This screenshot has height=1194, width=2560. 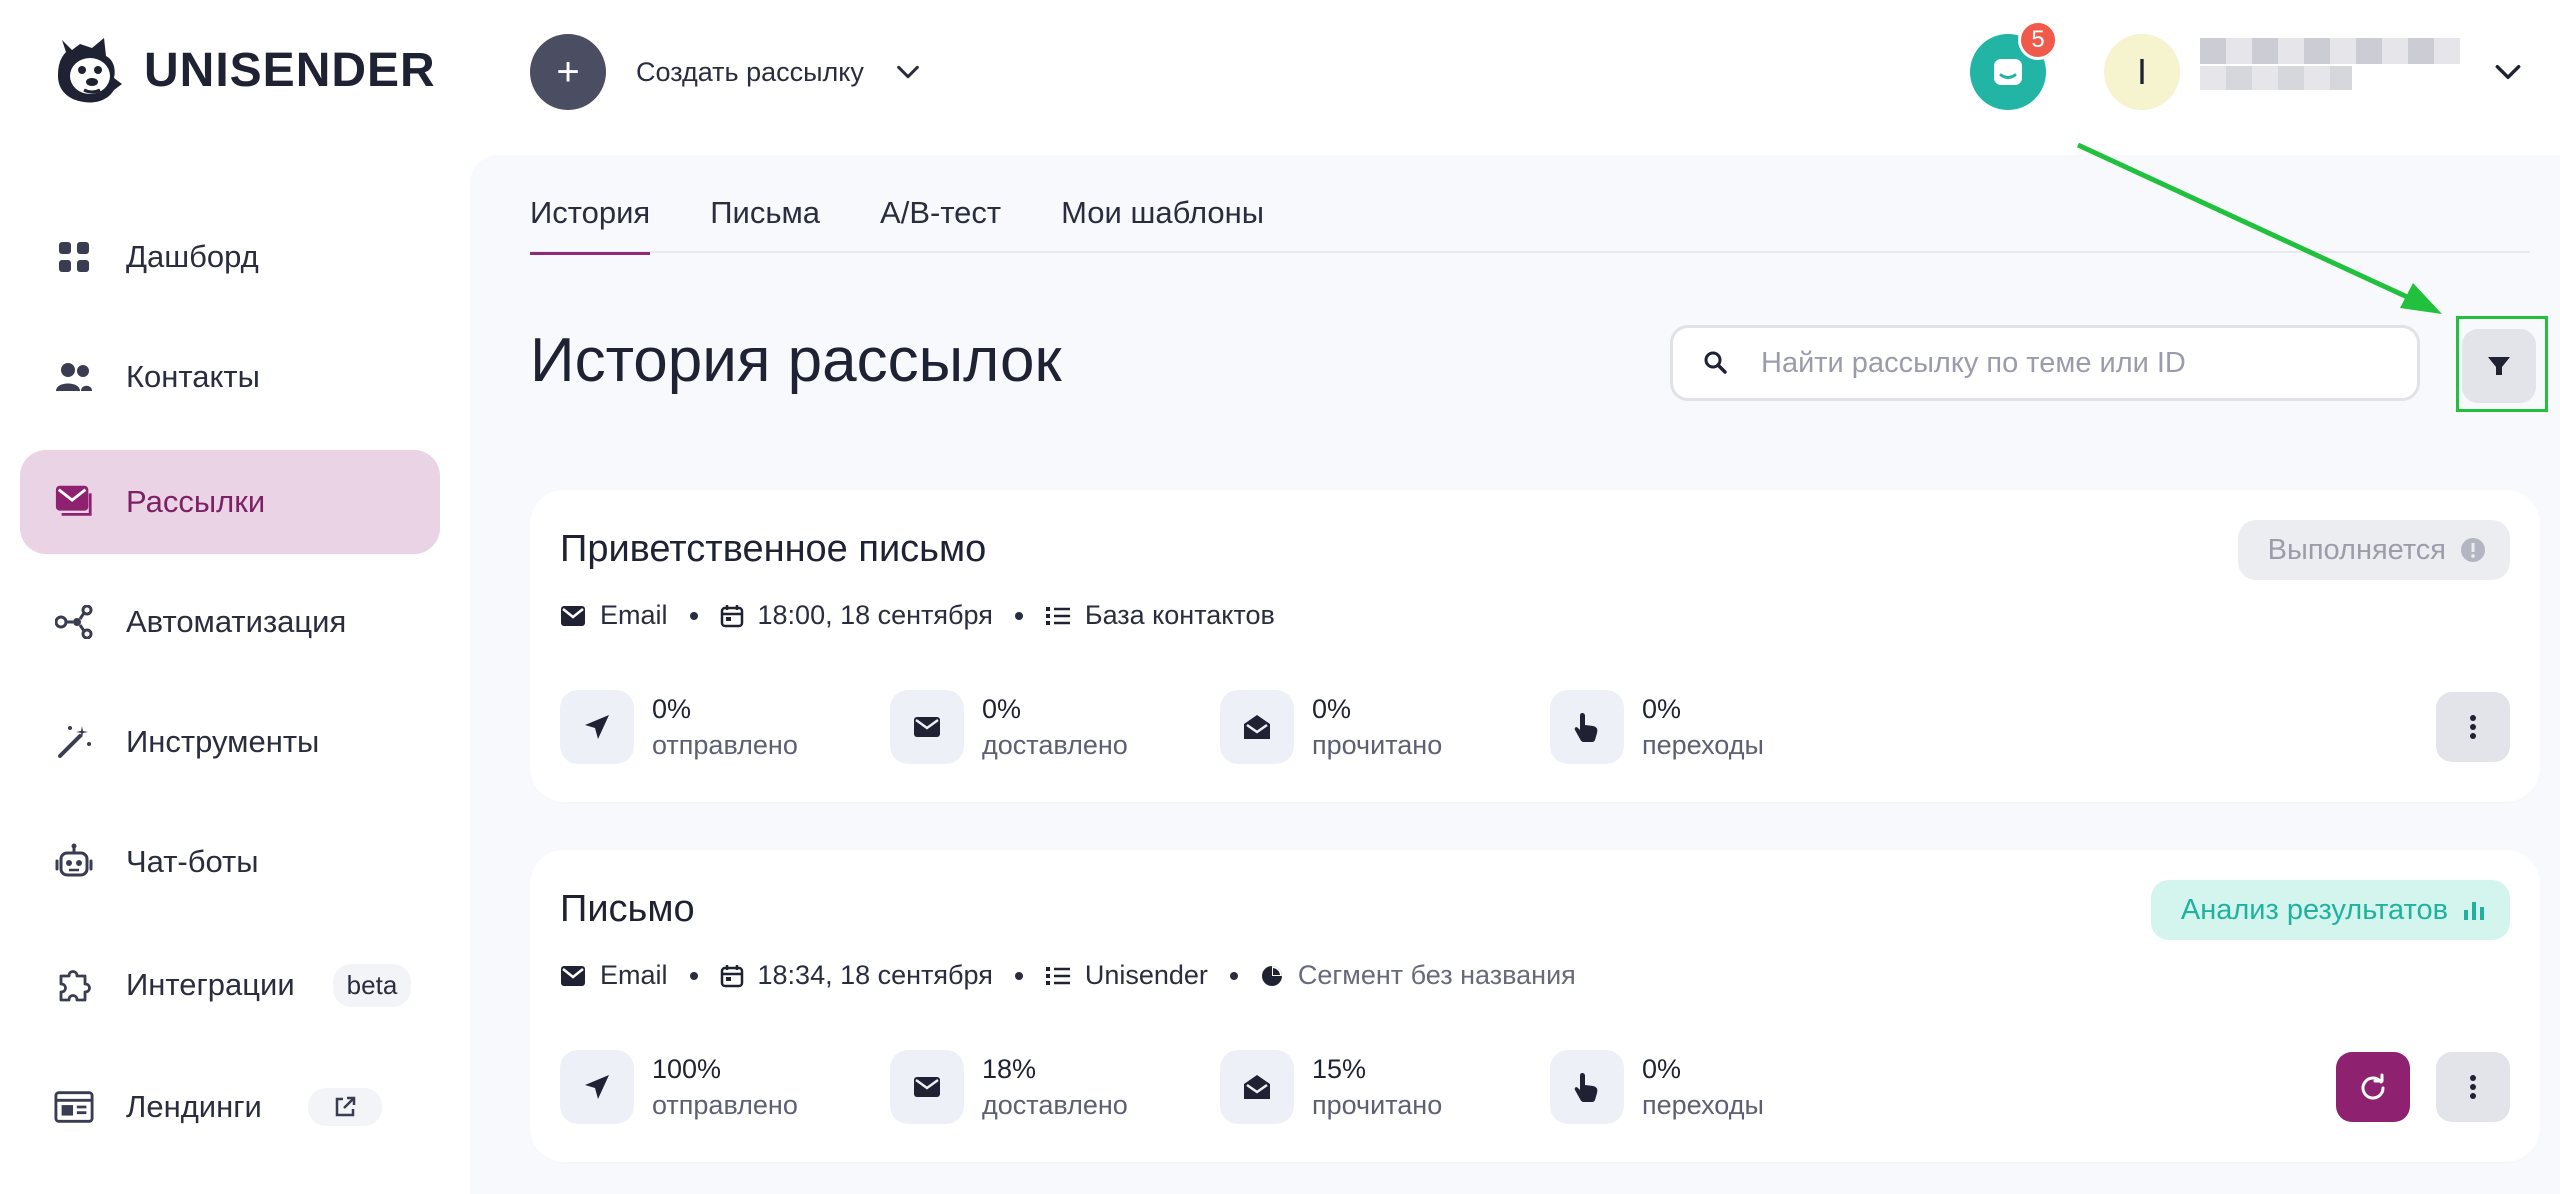 I want to click on logo: UNISENDER, so click(x=242, y=70).